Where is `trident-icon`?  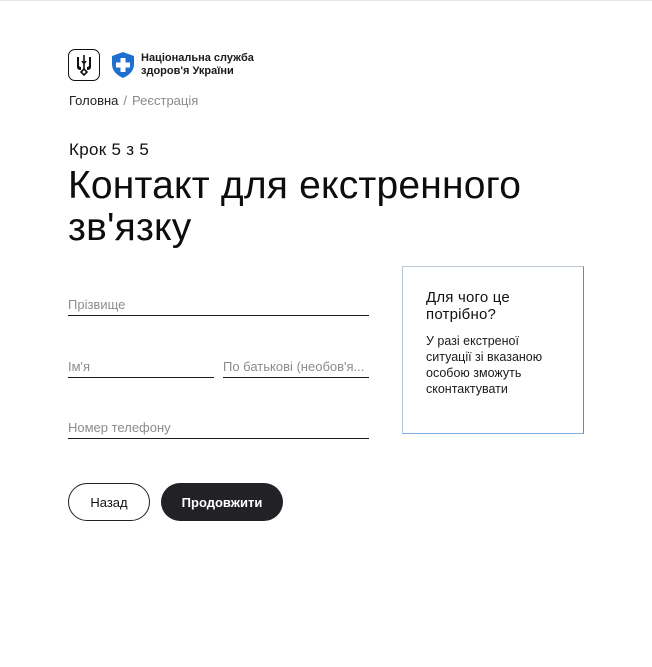 trident-icon is located at coordinates (84, 65).